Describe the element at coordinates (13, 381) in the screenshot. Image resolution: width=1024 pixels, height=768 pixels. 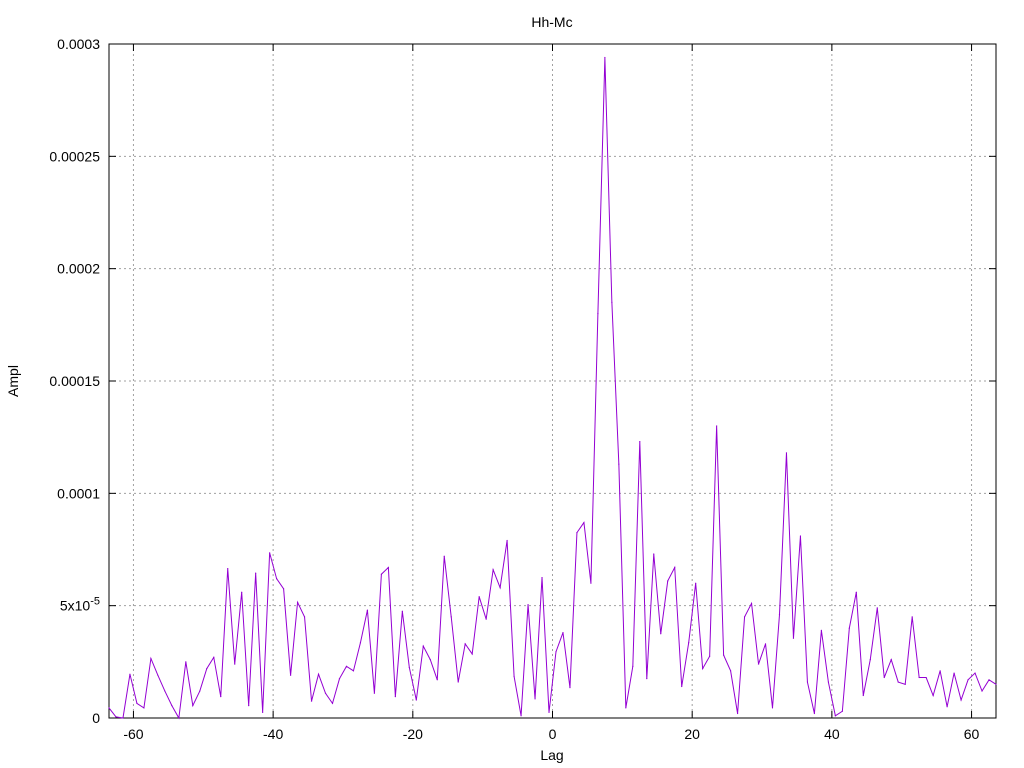
I see `y-axis-label: Ampl` at that location.